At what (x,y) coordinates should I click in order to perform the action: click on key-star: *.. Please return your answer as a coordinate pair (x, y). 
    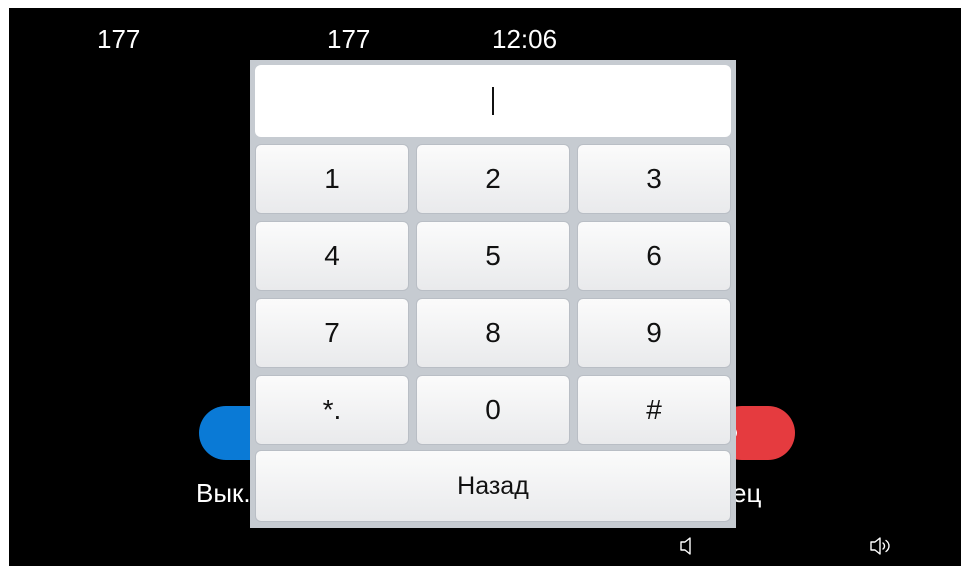
    Looking at the image, I should click on (332, 410).